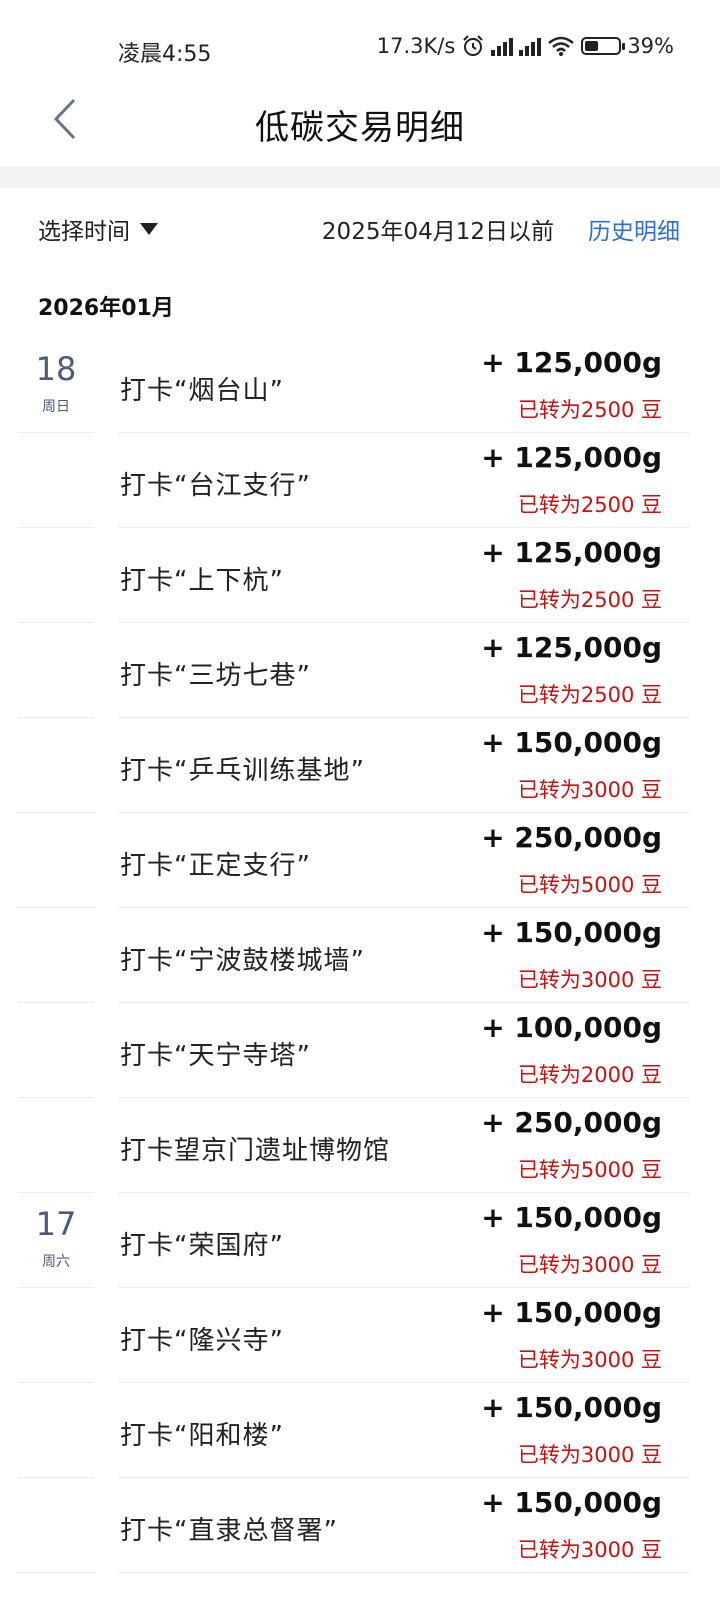 The width and height of the screenshot is (720, 1600). I want to click on day-weekday: 周日, so click(56, 407).